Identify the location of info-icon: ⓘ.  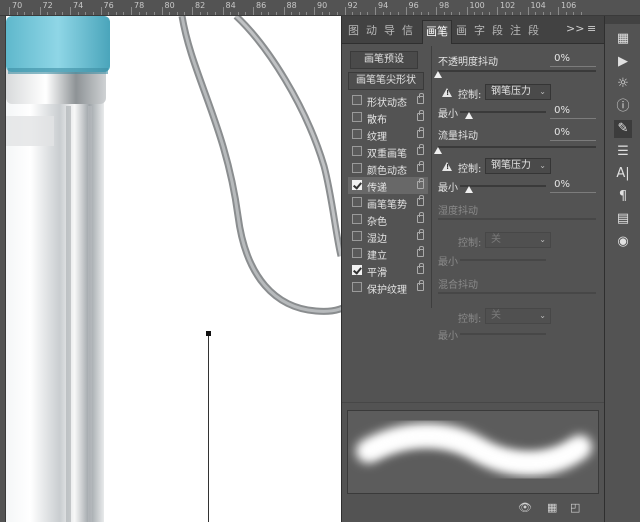
(623, 107).